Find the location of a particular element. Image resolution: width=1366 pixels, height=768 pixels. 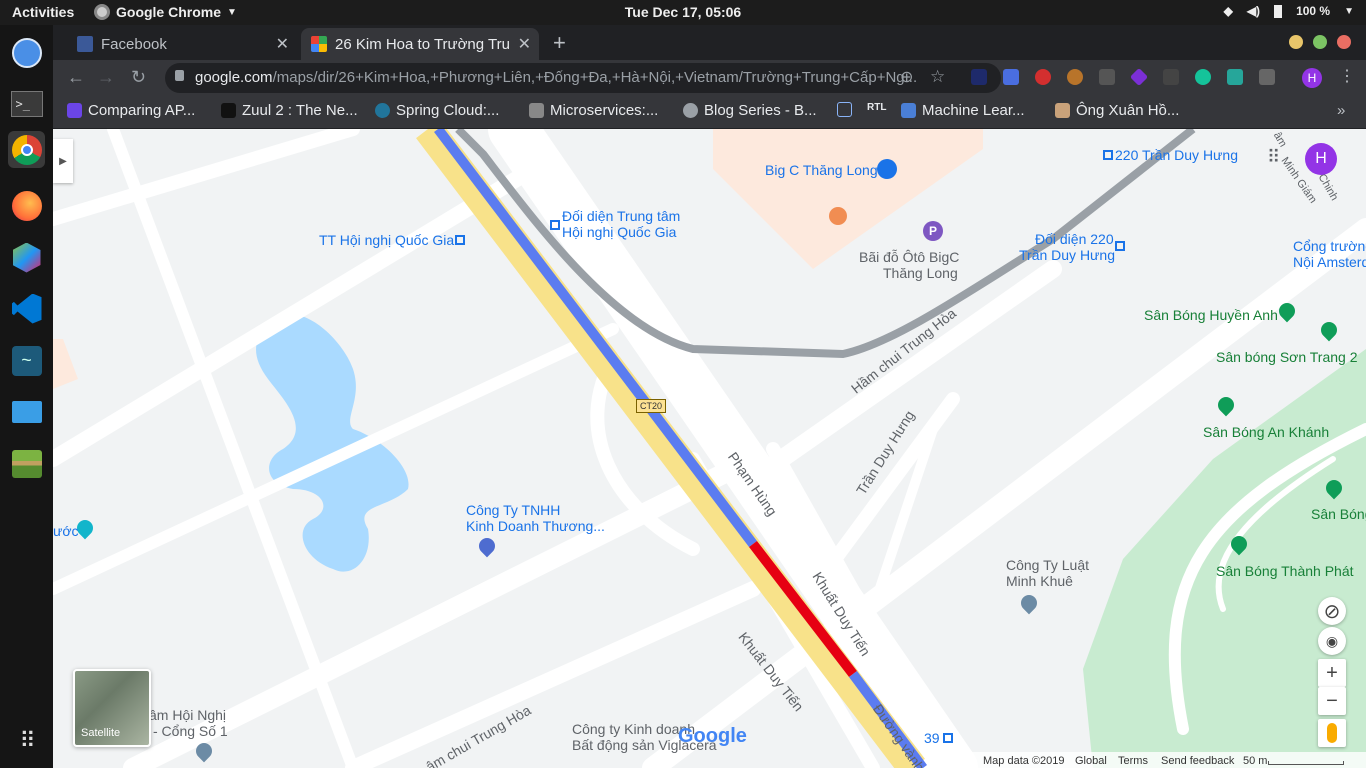

close-window-button is located at coordinates (1344, 42).